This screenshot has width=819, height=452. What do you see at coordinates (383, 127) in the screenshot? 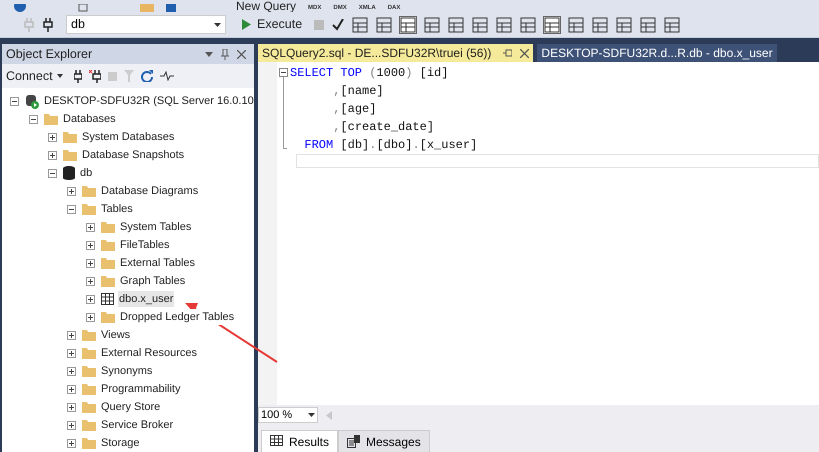
I see `code-line: ,[create_date]` at bounding box center [383, 127].